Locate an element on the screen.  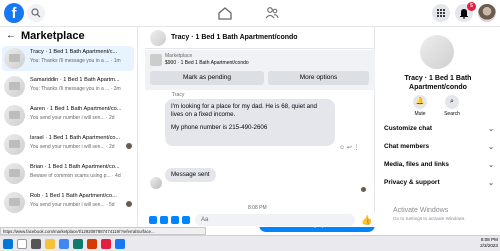
search-action: ⌕ Search is located at coordinates (452, 106).